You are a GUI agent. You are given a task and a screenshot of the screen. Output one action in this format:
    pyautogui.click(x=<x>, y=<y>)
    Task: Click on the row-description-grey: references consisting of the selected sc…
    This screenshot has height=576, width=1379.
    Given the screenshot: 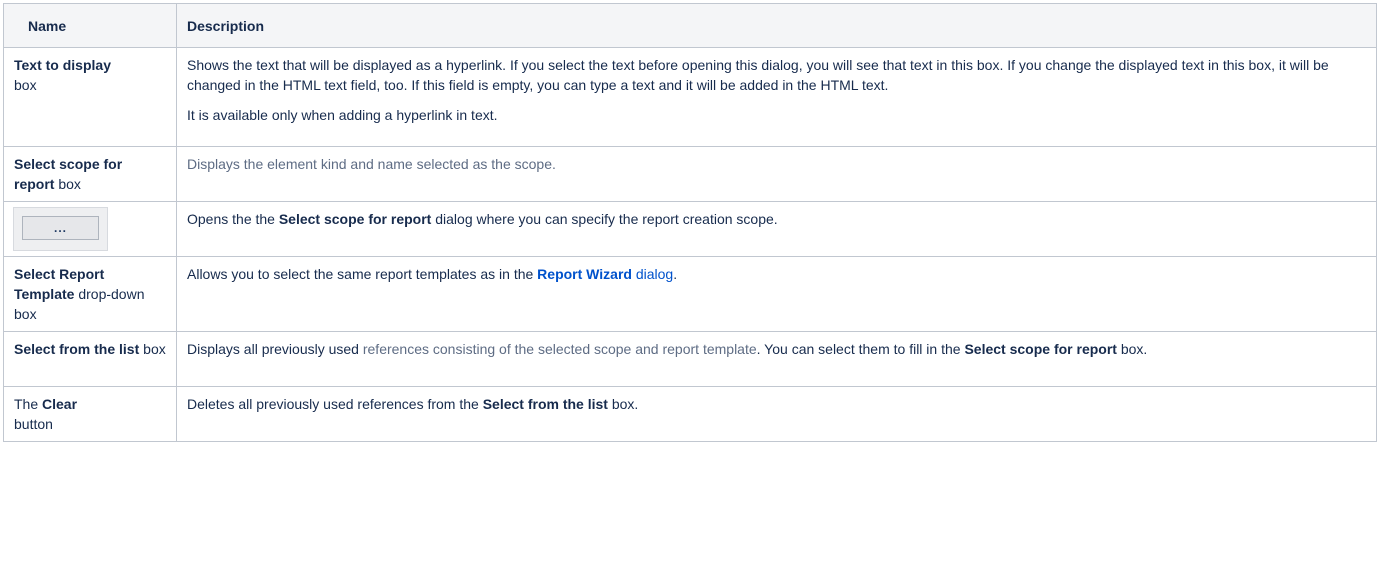 What is the action you would take?
    pyautogui.click(x=559, y=349)
    